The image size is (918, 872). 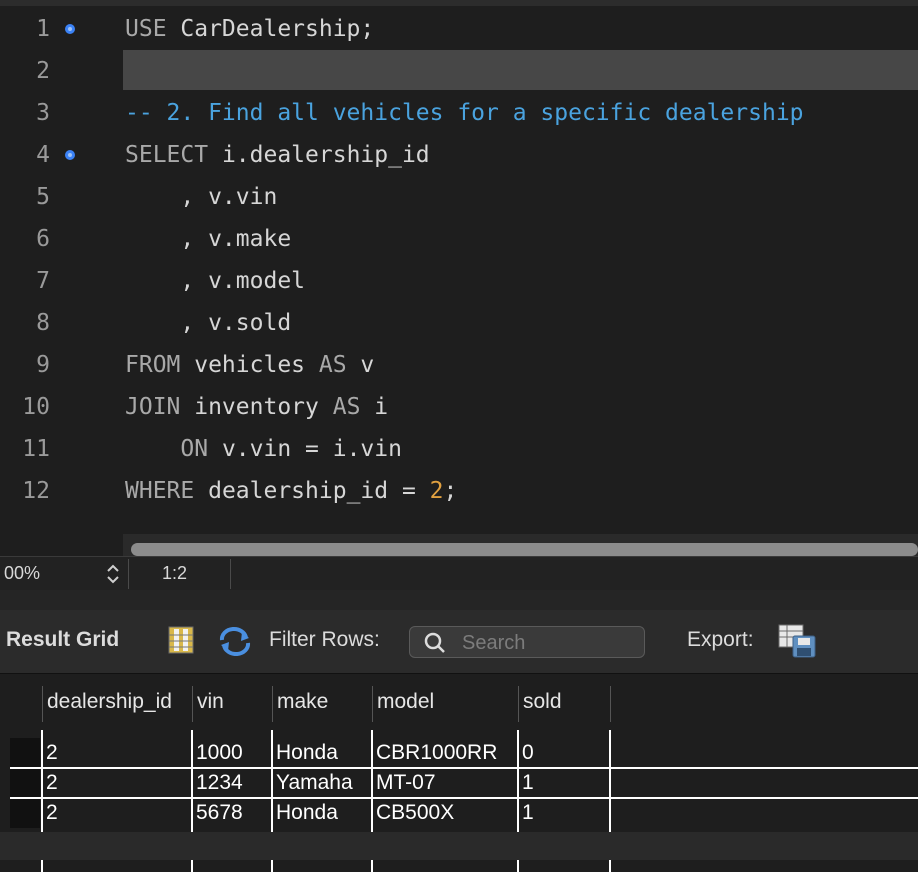 What do you see at coordinates (322, 702) in the screenshot?
I see `column-header-make: make` at bounding box center [322, 702].